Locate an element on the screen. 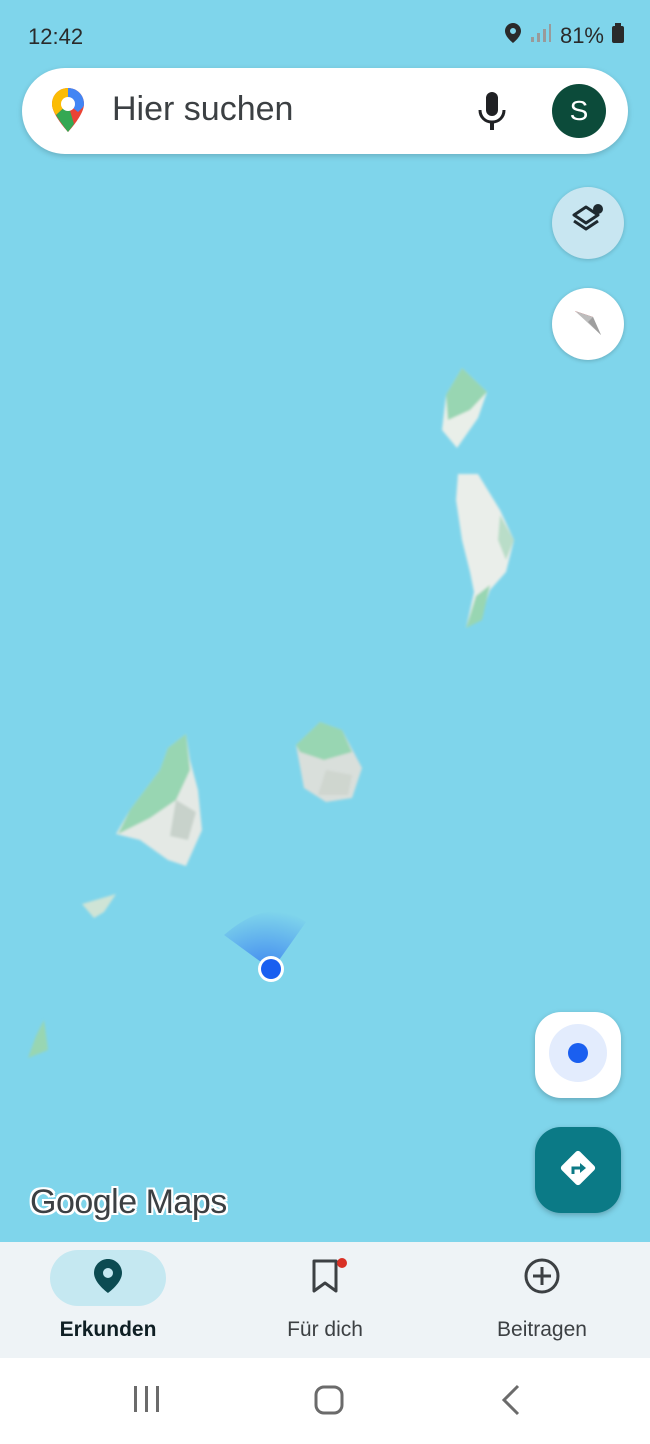 The image size is (650, 1444). notification-badge is located at coordinates (342, 1263).